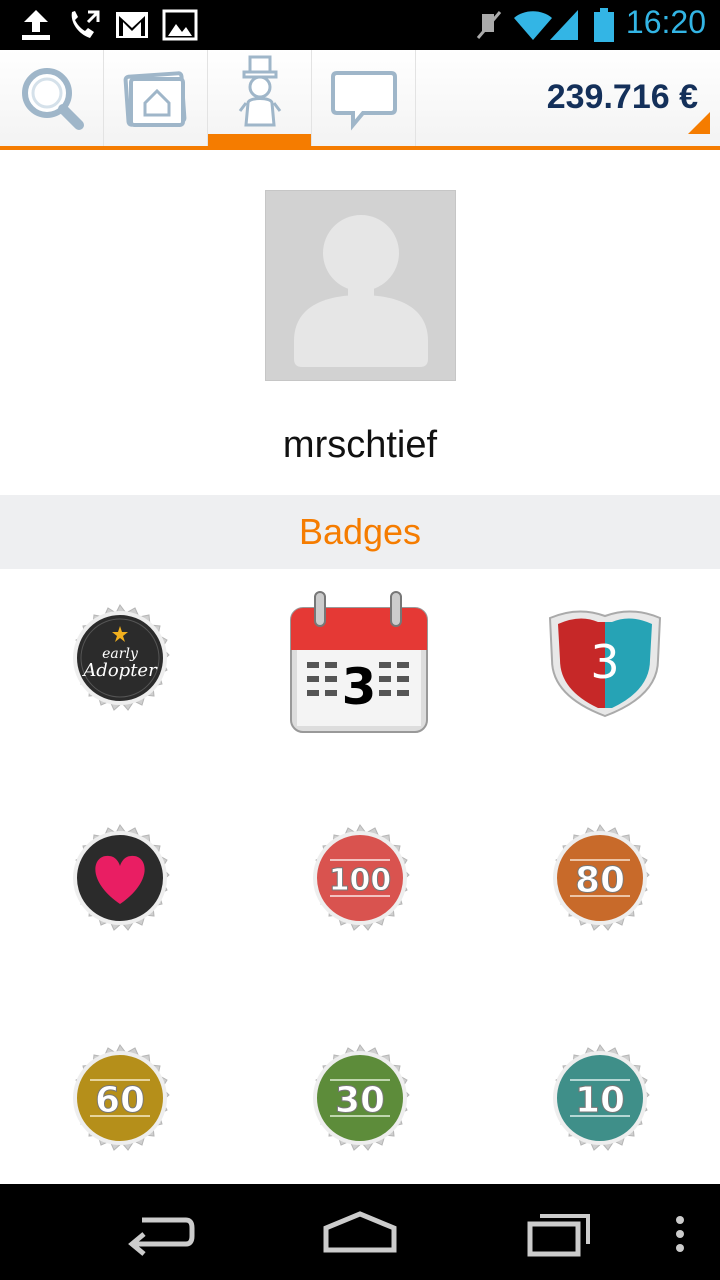 The width and height of the screenshot is (720, 1280). Describe the element at coordinates (622, 97) in the screenshot. I see `account-balance: 239.716 €` at that location.